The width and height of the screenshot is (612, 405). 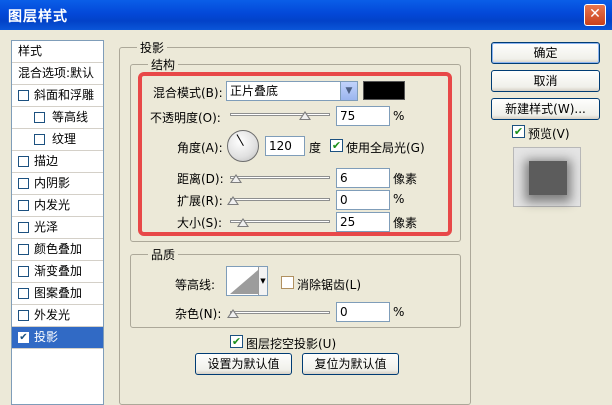 I want to click on blend-mode-select: 正片叠底 ▼, so click(x=292, y=91).